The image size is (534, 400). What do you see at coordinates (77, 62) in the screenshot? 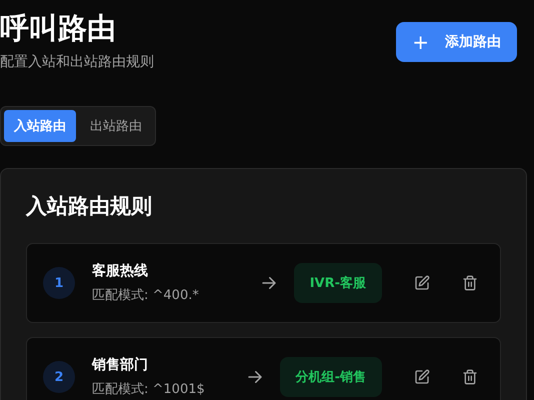
I see `page-subtitle: 配置入站和出站路由规则` at bounding box center [77, 62].